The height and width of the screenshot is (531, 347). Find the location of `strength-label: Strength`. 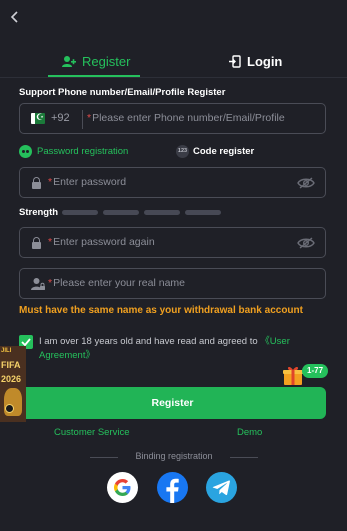

strength-label: Strength is located at coordinates (39, 212).